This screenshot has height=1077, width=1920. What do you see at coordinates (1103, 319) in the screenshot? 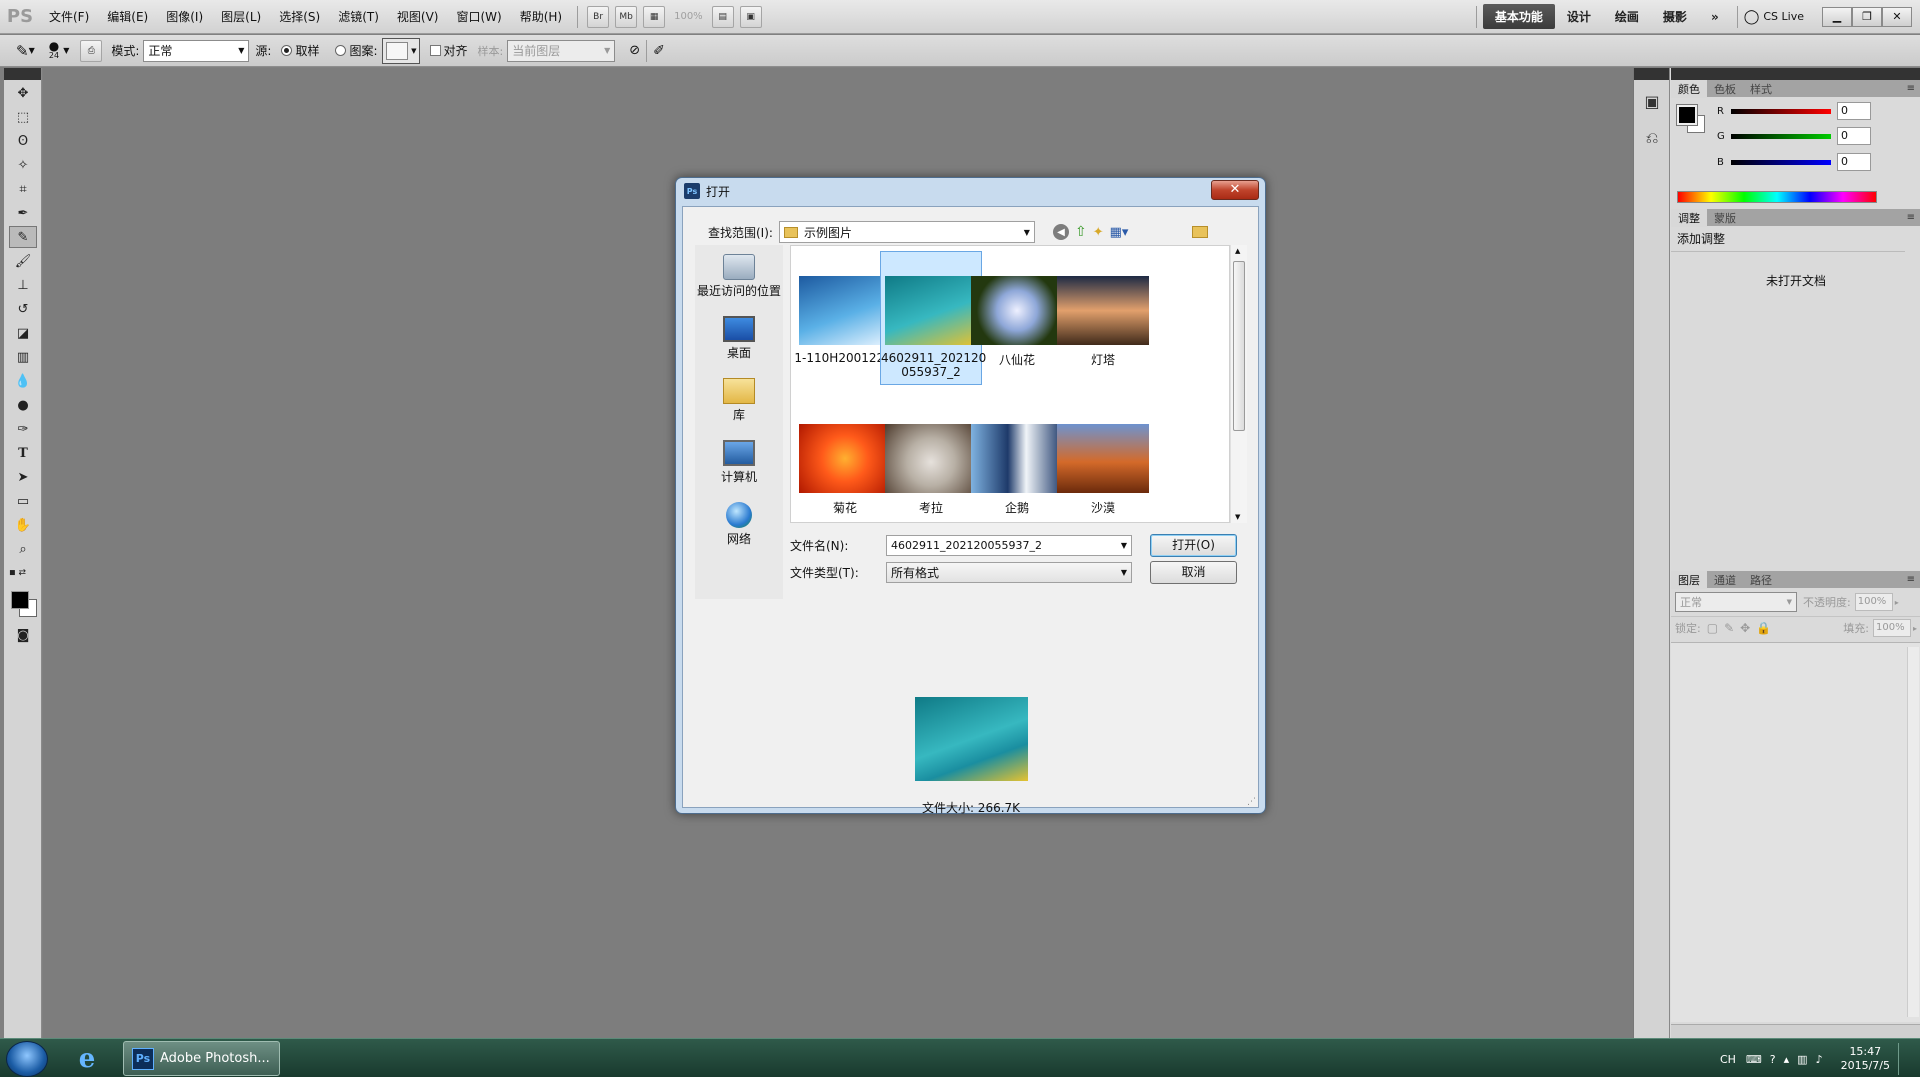
I see `file-item: 灯塔` at bounding box center [1103, 319].